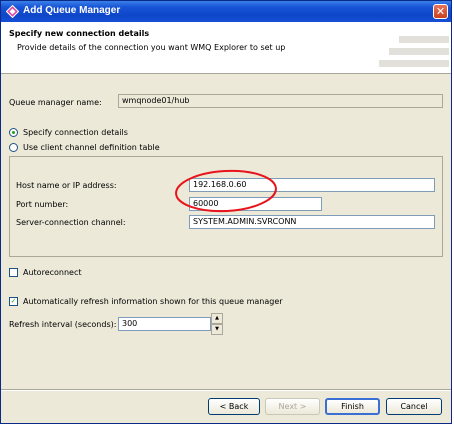 This screenshot has width=454, height=426. I want to click on title-bar: Add Queue Manager ✕, so click(226, 11).